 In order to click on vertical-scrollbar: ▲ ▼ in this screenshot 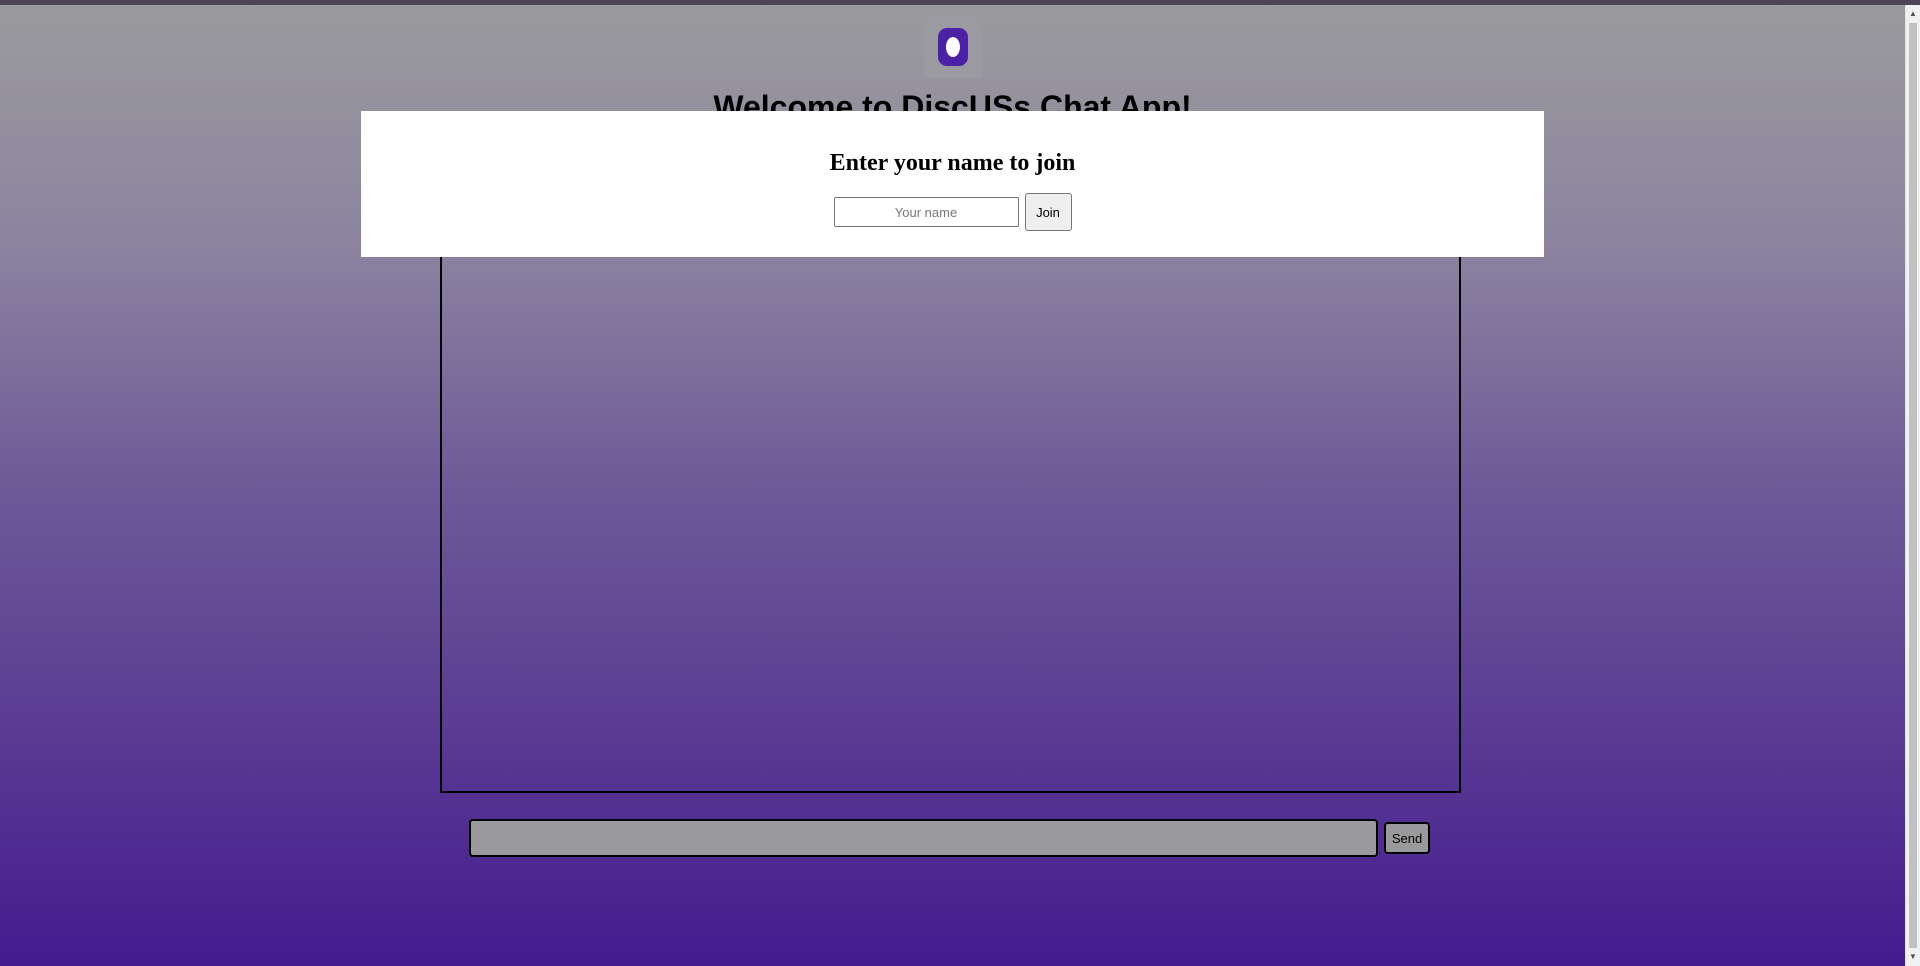, I will do `click(1912, 485)`.